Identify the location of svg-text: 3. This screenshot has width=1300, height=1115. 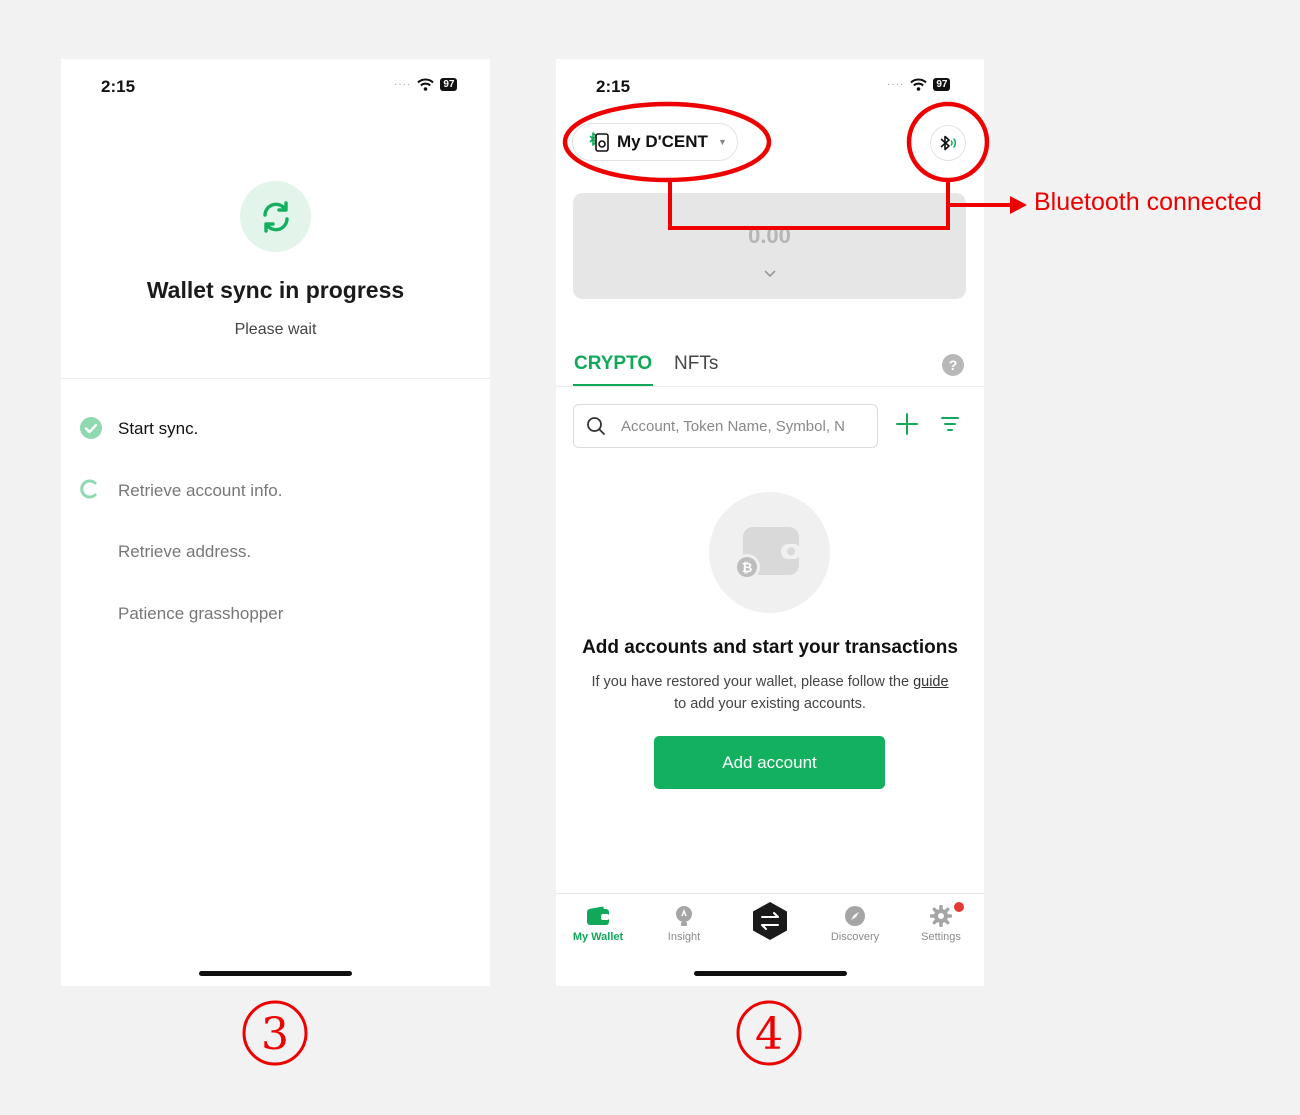
(275, 1034).